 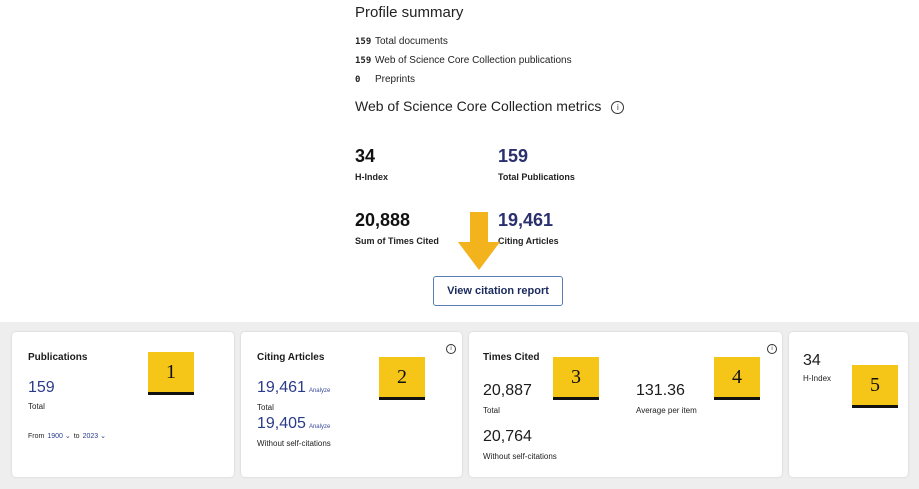 I want to click on callout-badge-4: 4, so click(x=737, y=378).